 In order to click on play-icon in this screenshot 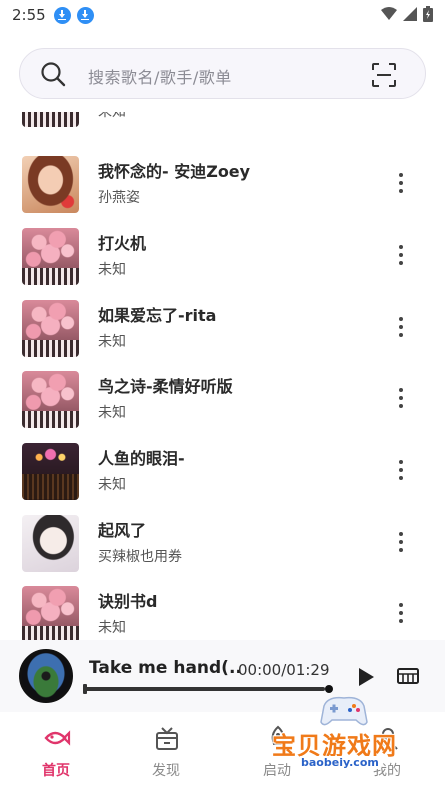, I will do `click(366, 677)`.